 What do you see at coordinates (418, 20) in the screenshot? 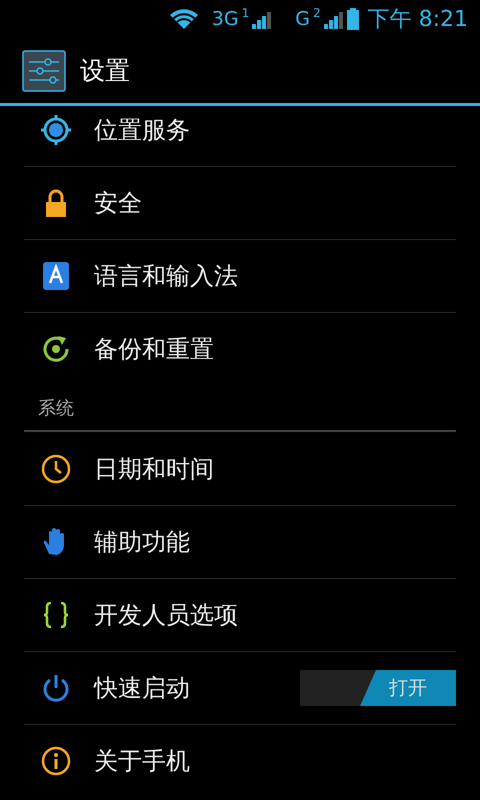
I see `clock-time: 下午 8:21` at bounding box center [418, 20].